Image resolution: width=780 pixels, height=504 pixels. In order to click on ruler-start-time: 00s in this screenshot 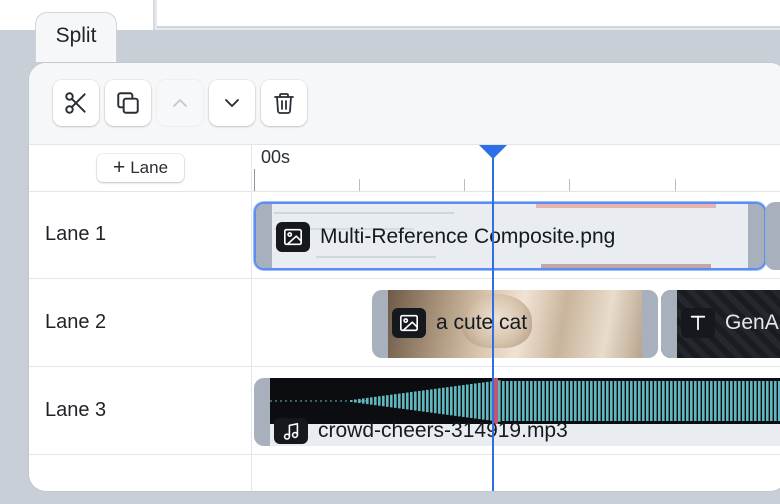, I will do `click(276, 157)`.